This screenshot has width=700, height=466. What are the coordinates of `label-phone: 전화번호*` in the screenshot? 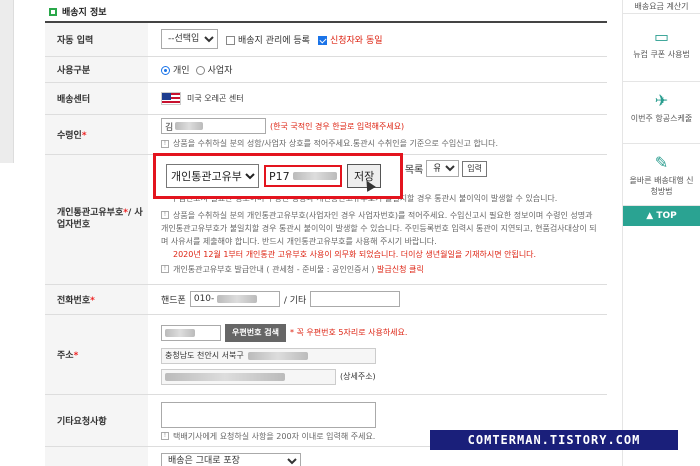 It's located at (96, 299).